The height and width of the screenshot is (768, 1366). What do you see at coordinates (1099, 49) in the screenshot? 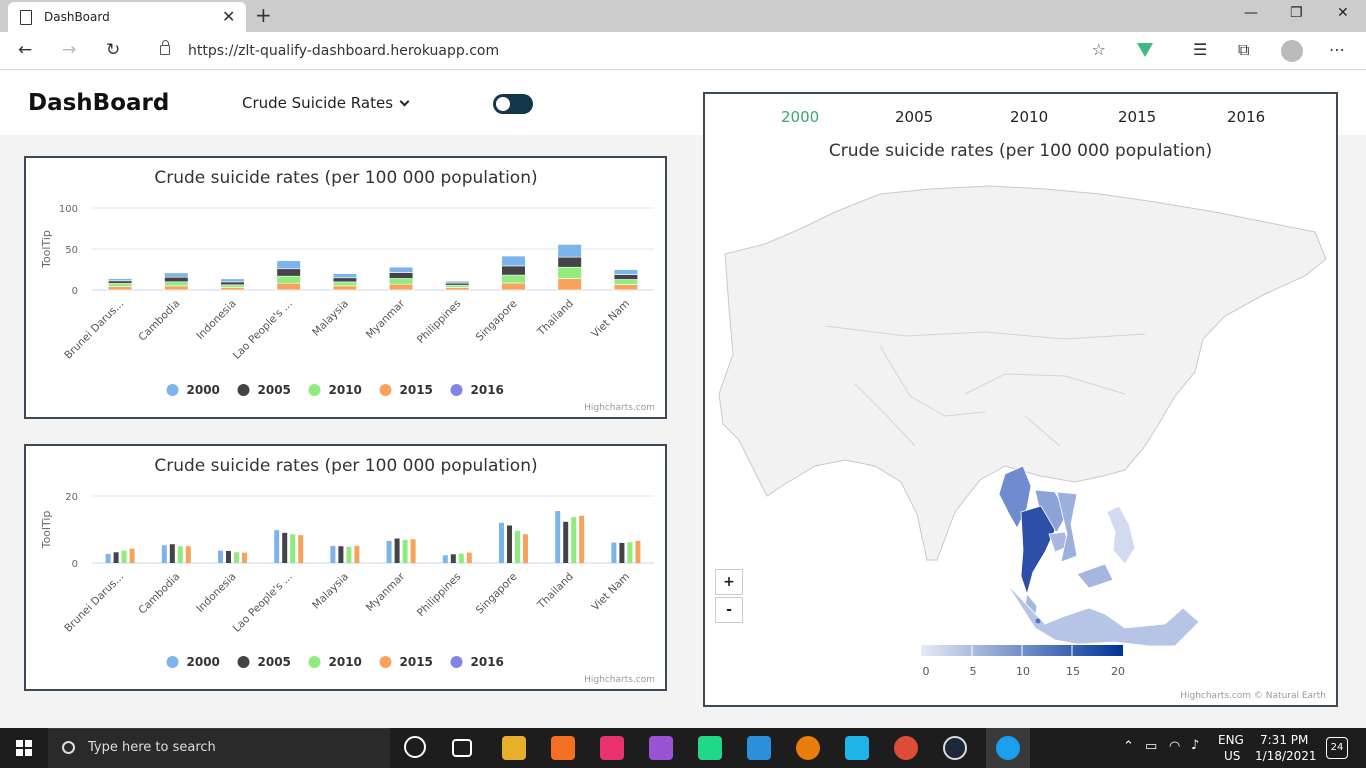
I see `favorite-star-icon: ☆` at bounding box center [1099, 49].